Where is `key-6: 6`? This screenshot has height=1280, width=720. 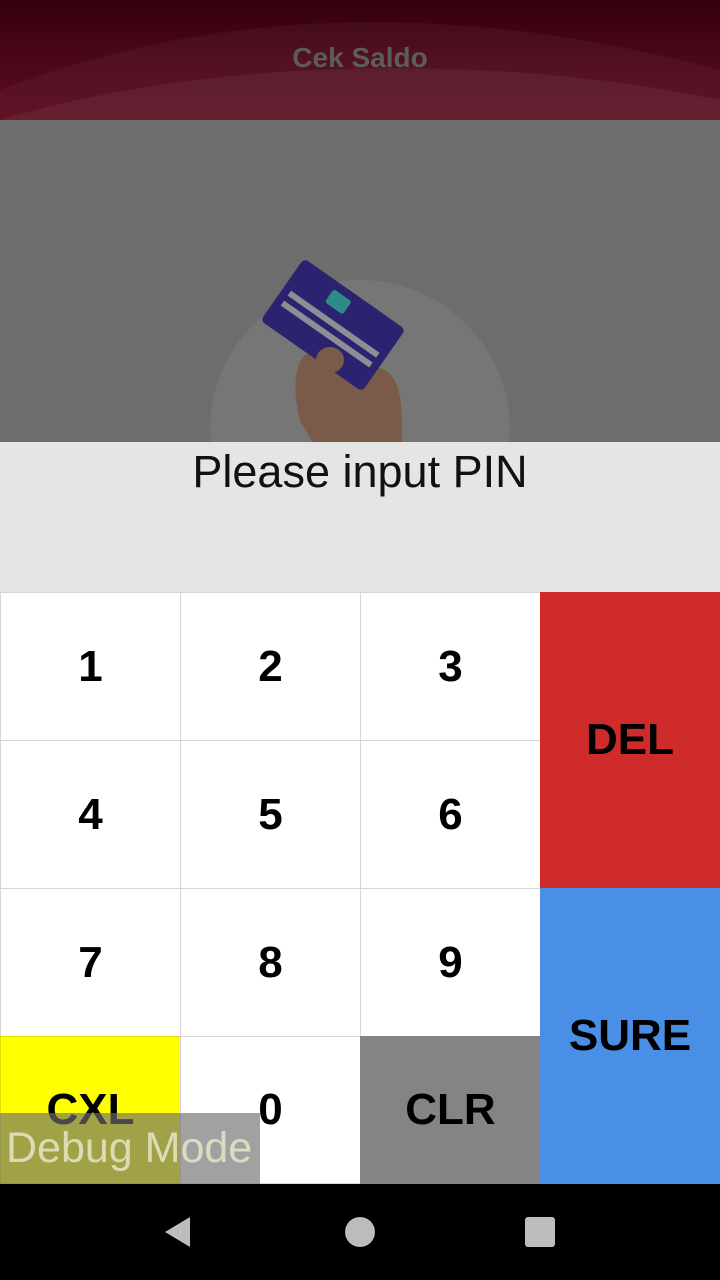
key-6: 6 is located at coordinates (450, 814).